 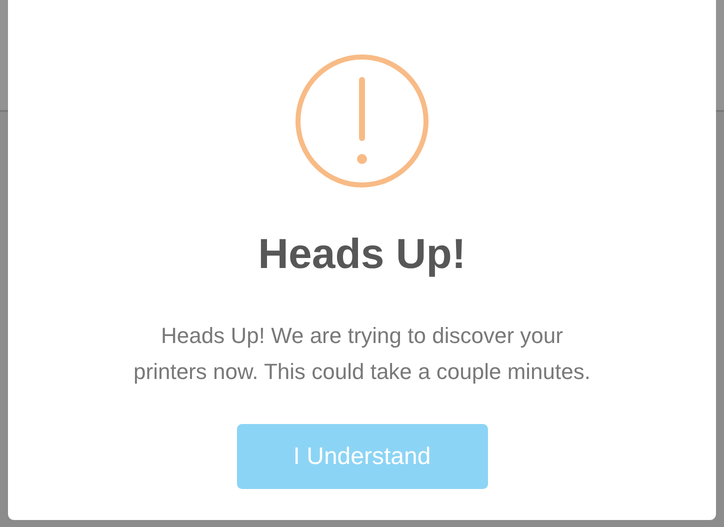 What do you see at coordinates (362, 121) in the screenshot?
I see `warning-icon` at bounding box center [362, 121].